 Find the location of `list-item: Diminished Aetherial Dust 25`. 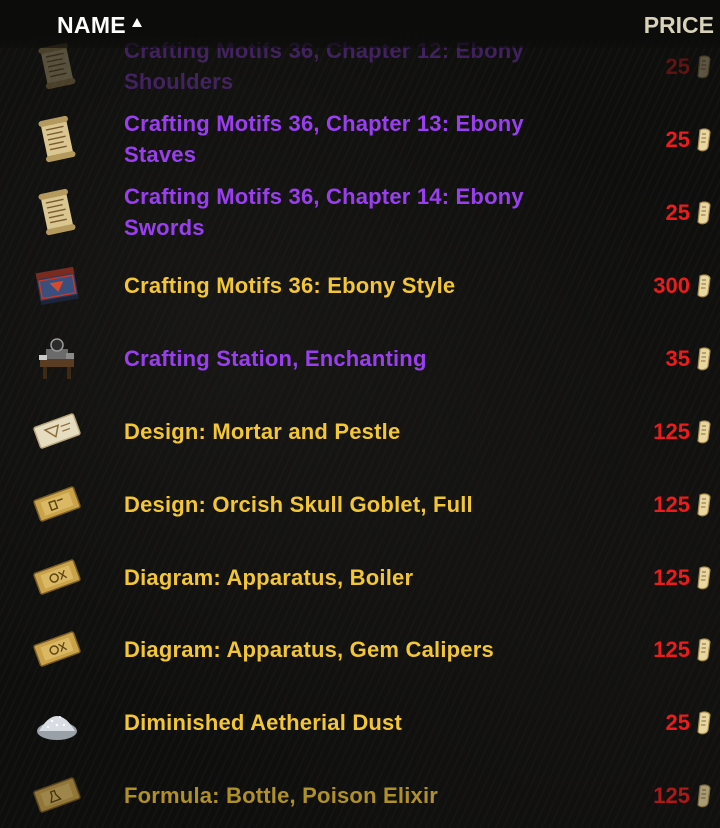

list-item: Diminished Aetherial Dust 25 is located at coordinates (360, 722).